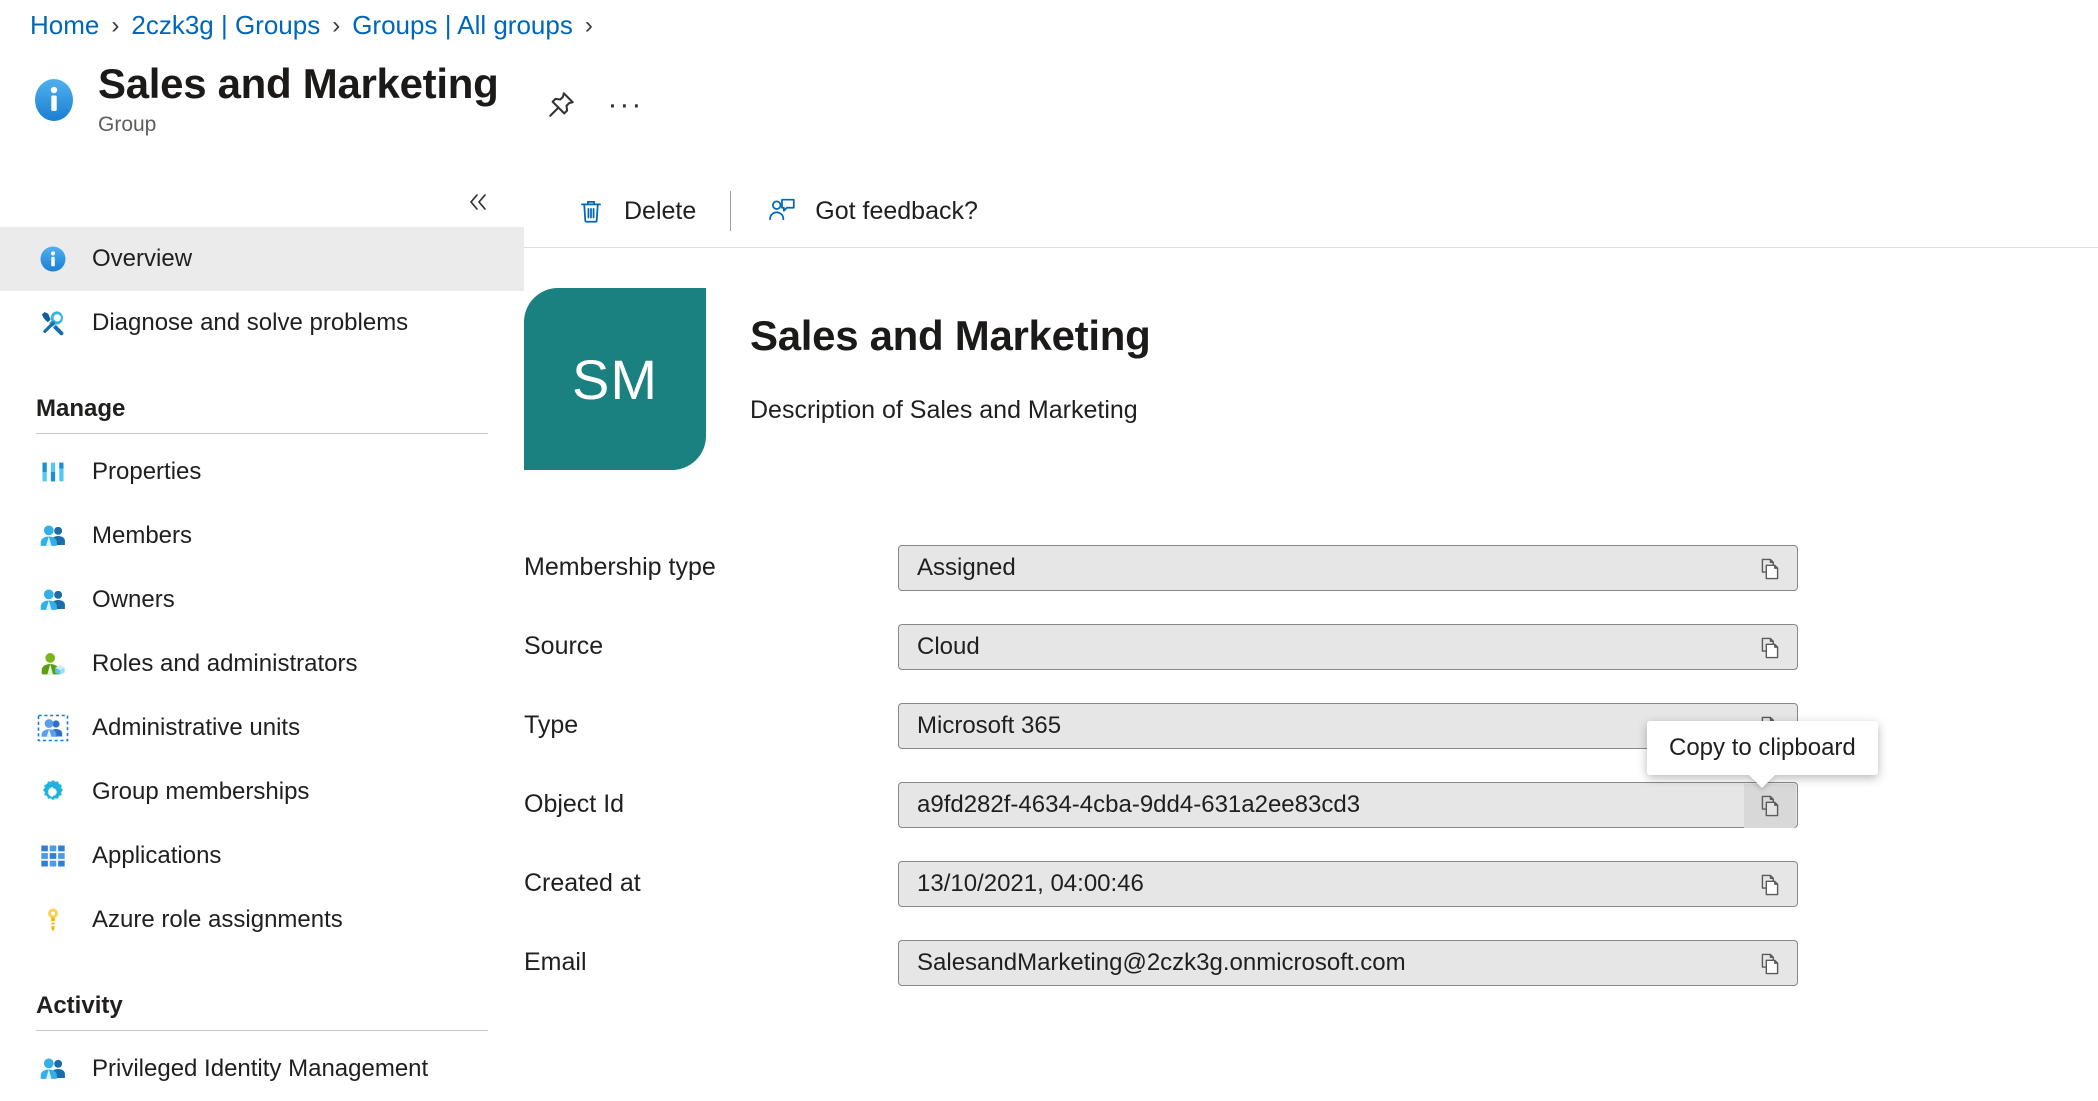 The height and width of the screenshot is (1101, 2098). What do you see at coordinates (142, 536) in the screenshot?
I see `sidebar-item-label: Members` at bounding box center [142, 536].